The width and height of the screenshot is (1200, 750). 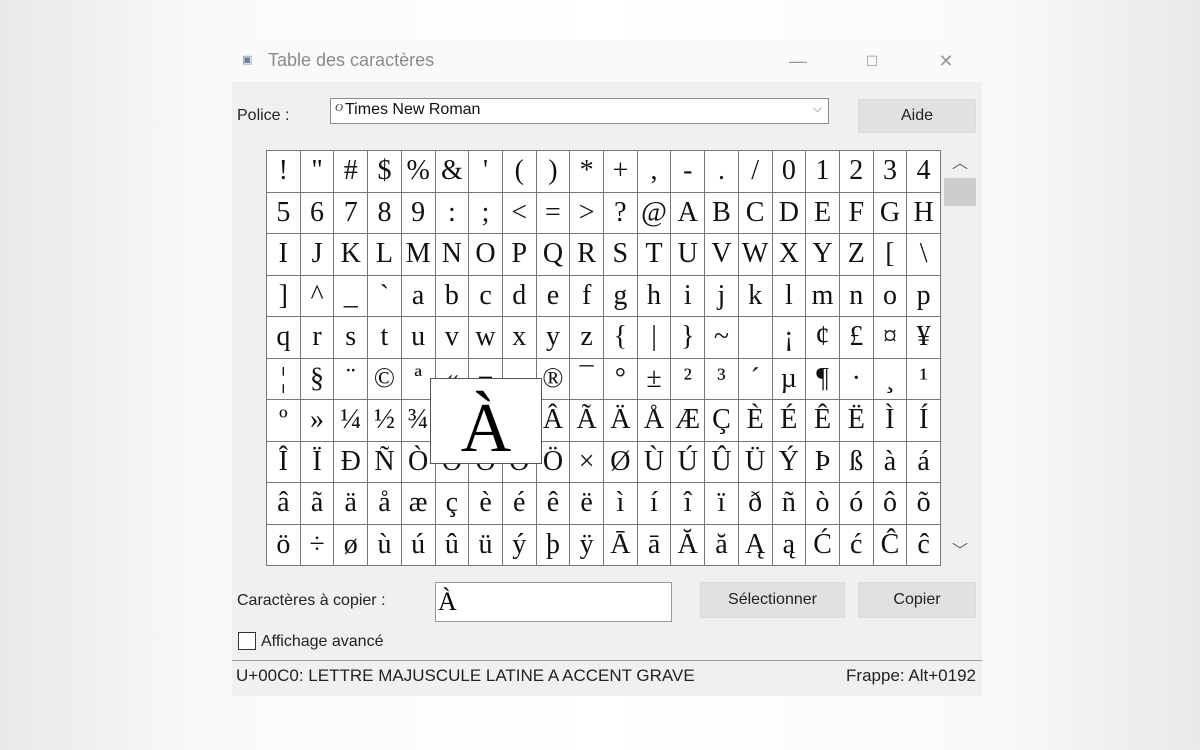 What do you see at coordinates (519, 296) in the screenshot?
I see `character-cell: d` at bounding box center [519, 296].